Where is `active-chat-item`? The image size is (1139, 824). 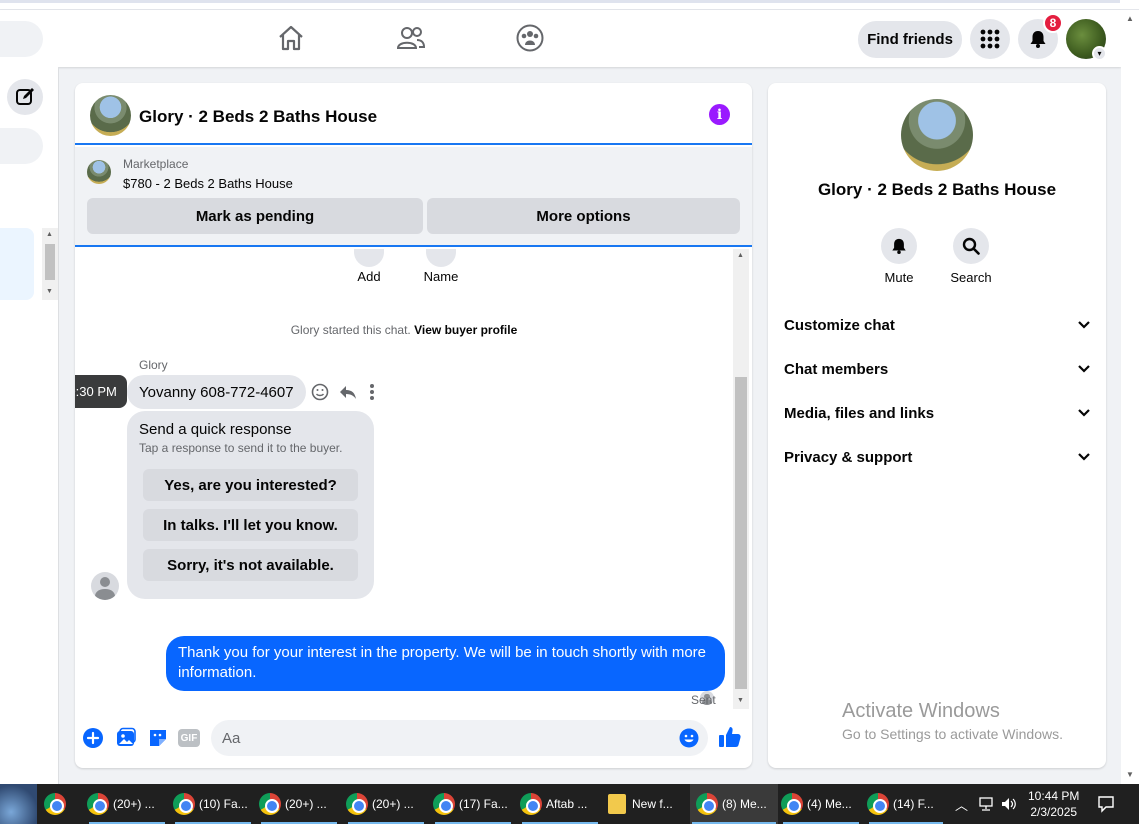
active-chat-item is located at coordinates (17, 264).